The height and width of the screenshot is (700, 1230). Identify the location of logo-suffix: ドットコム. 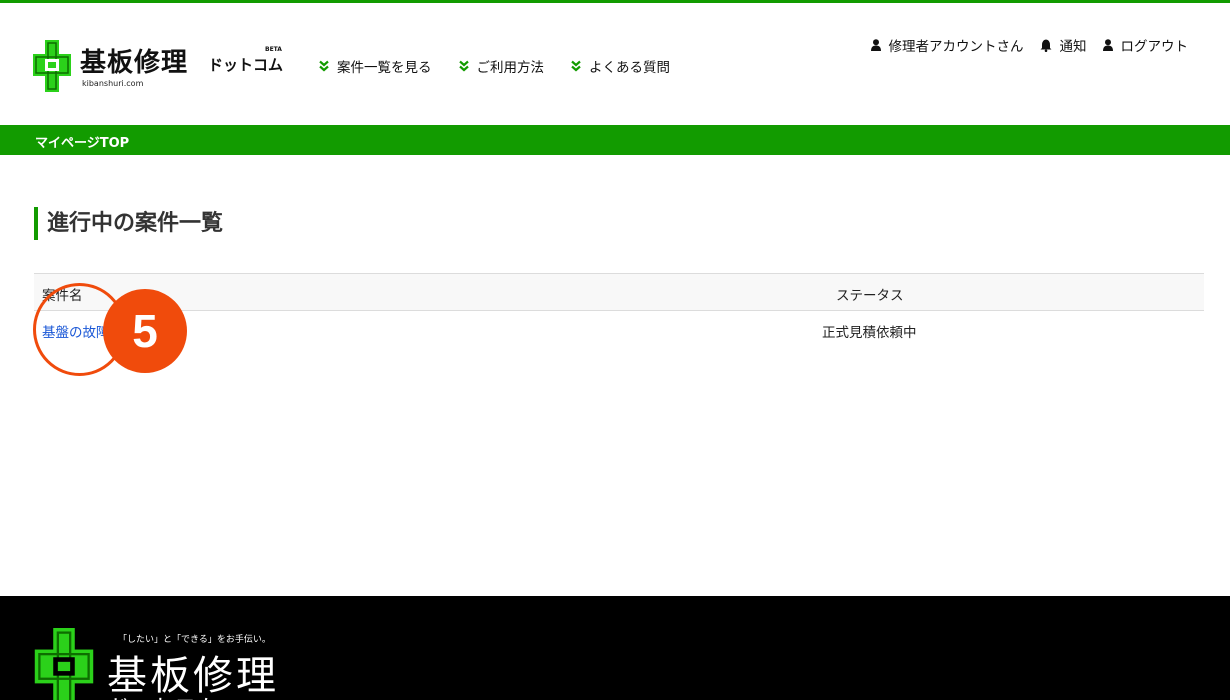
(246, 65).